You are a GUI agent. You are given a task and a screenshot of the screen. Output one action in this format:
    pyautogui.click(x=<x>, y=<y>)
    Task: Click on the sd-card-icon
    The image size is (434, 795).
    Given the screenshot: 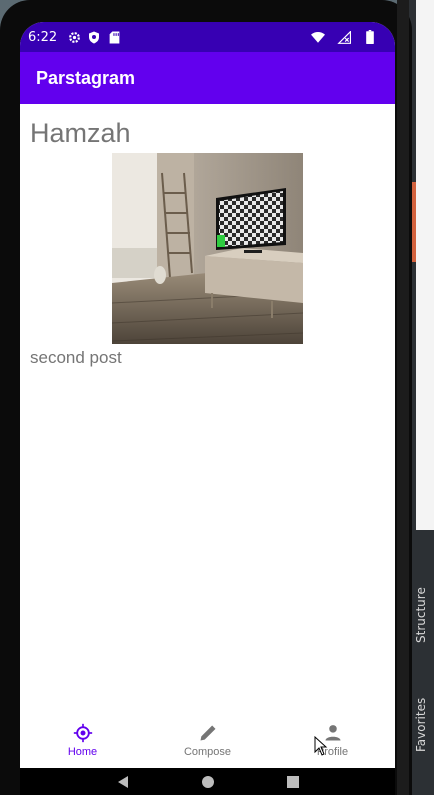 What is the action you would take?
    pyautogui.click(x=114, y=37)
    